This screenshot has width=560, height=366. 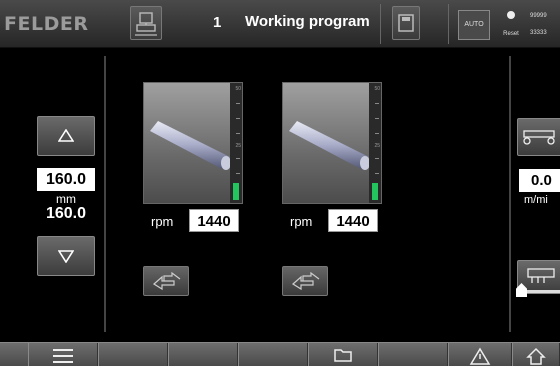 I want to click on reset-label: Reset, so click(x=511, y=34).